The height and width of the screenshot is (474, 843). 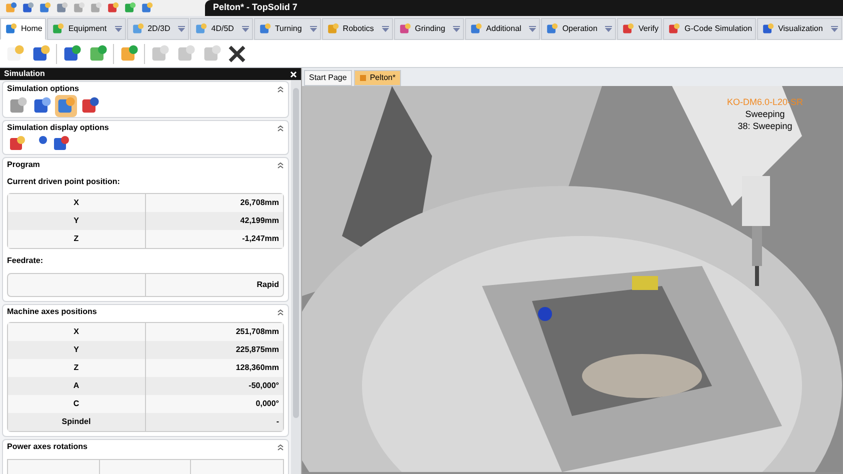 What do you see at coordinates (268, 285) in the screenshot?
I see `value-cell-text: Rapid` at bounding box center [268, 285].